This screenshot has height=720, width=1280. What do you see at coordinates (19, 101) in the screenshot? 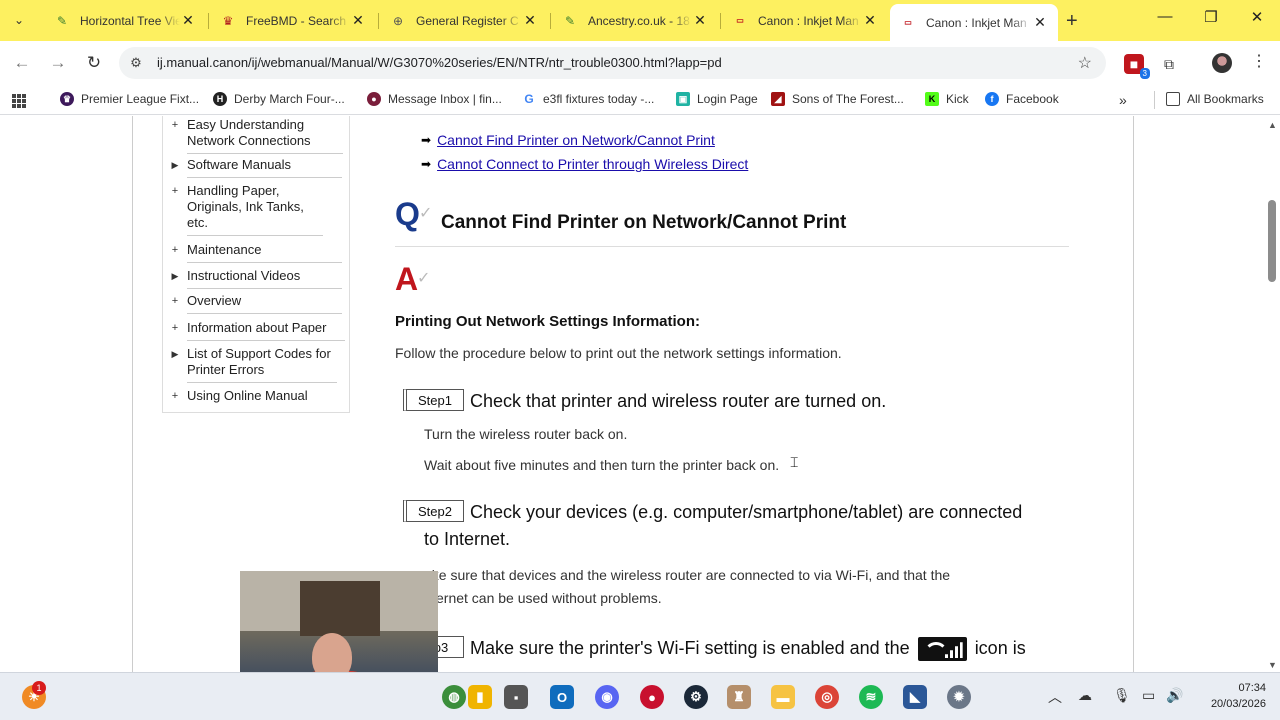
I see `apps-grid-icon` at bounding box center [19, 101].